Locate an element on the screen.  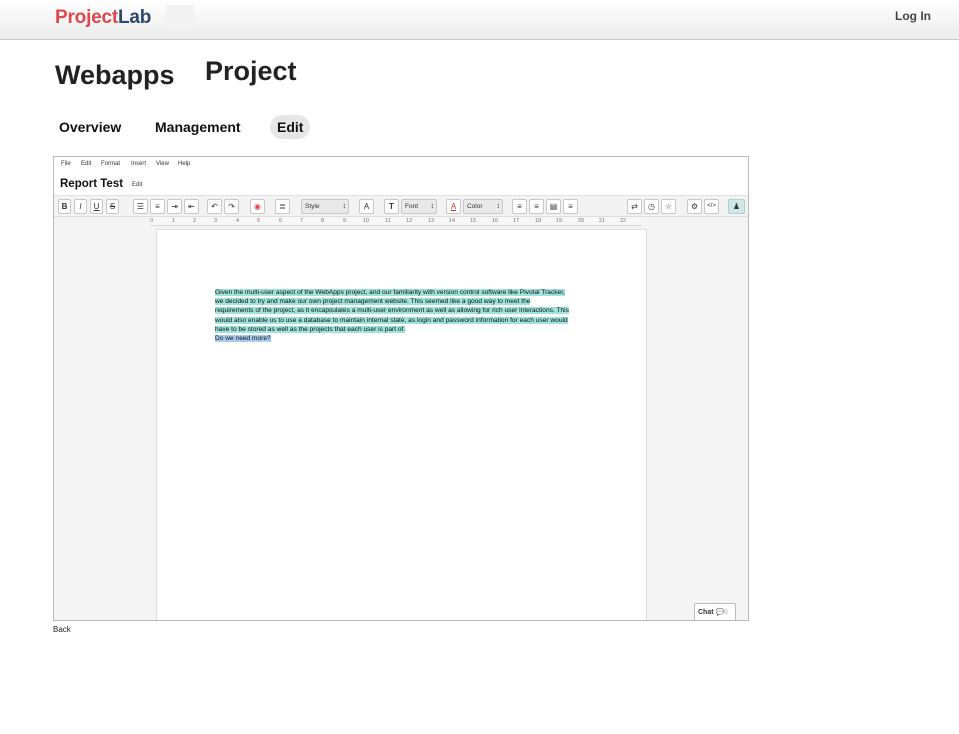
align-center-button: ≡ is located at coordinates (536, 206).